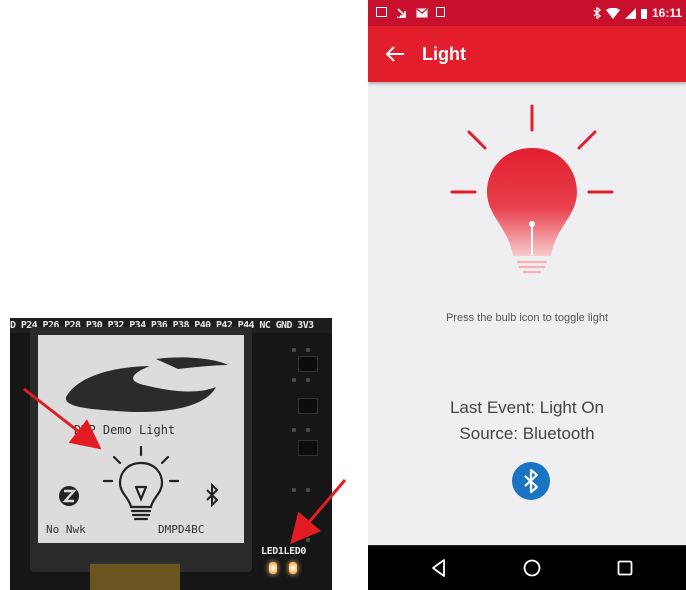 The width and height of the screenshot is (686, 590). What do you see at coordinates (625, 568) in the screenshot?
I see `recents-square-icon` at bounding box center [625, 568].